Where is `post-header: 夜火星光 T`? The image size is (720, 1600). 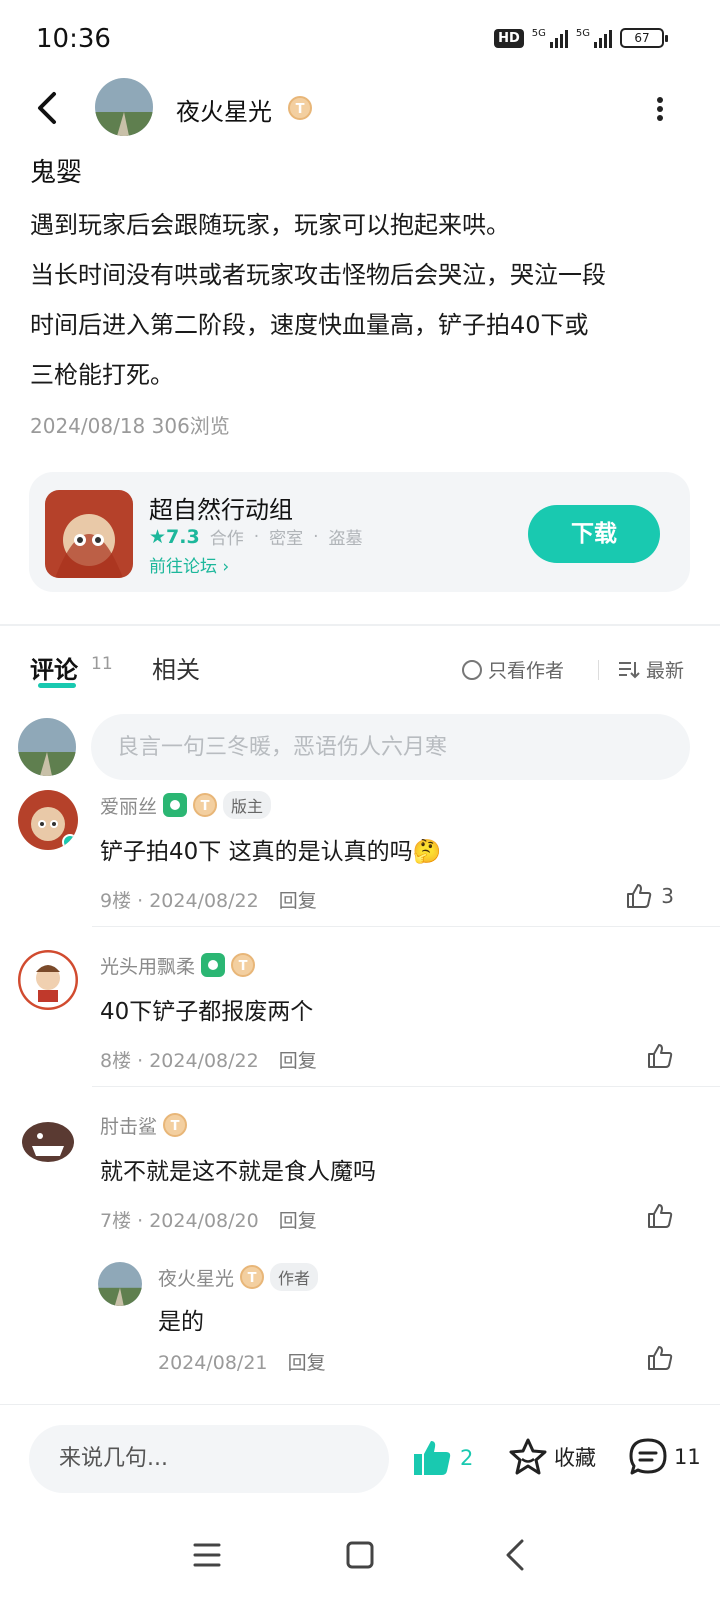 post-header: 夜火星光 T is located at coordinates (360, 107).